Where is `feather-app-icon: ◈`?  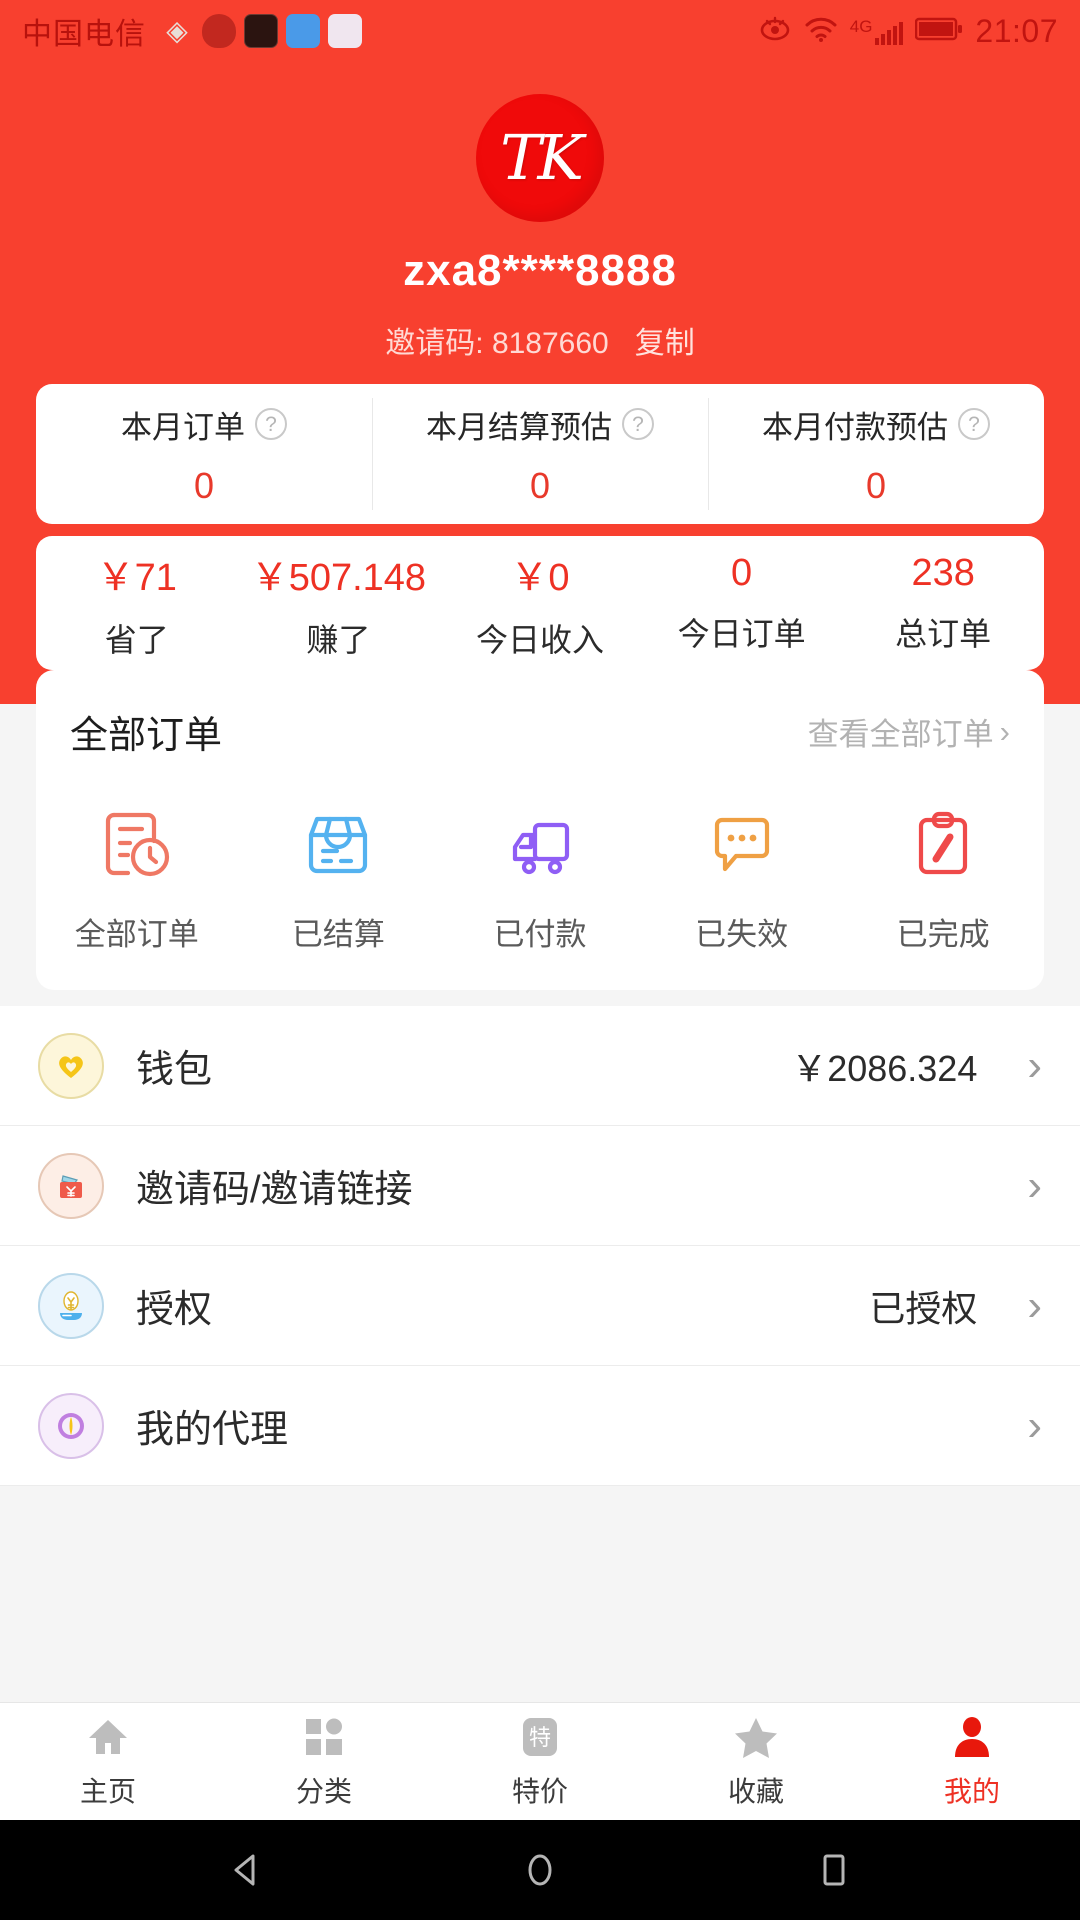
feather-app-icon: ◈ is located at coordinates (177, 31).